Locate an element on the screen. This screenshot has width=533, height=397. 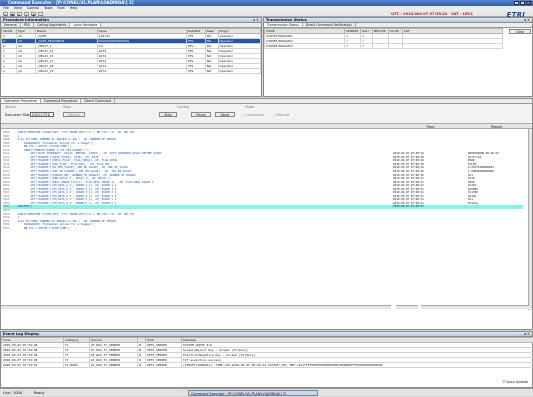
code-line: 3033 NB_TTG = GETTM ("START|FRM"); is located at coordinates (263, 229).